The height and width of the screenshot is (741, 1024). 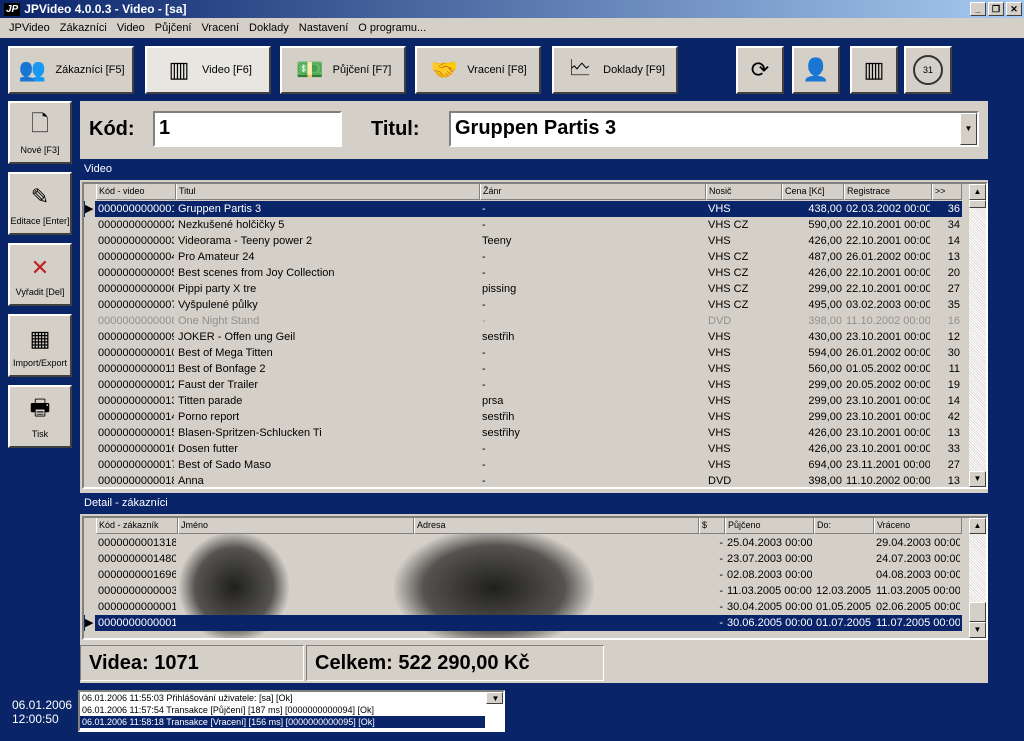 I want to click on side-button: 🗋 Nové [F3], so click(x=40, y=132).